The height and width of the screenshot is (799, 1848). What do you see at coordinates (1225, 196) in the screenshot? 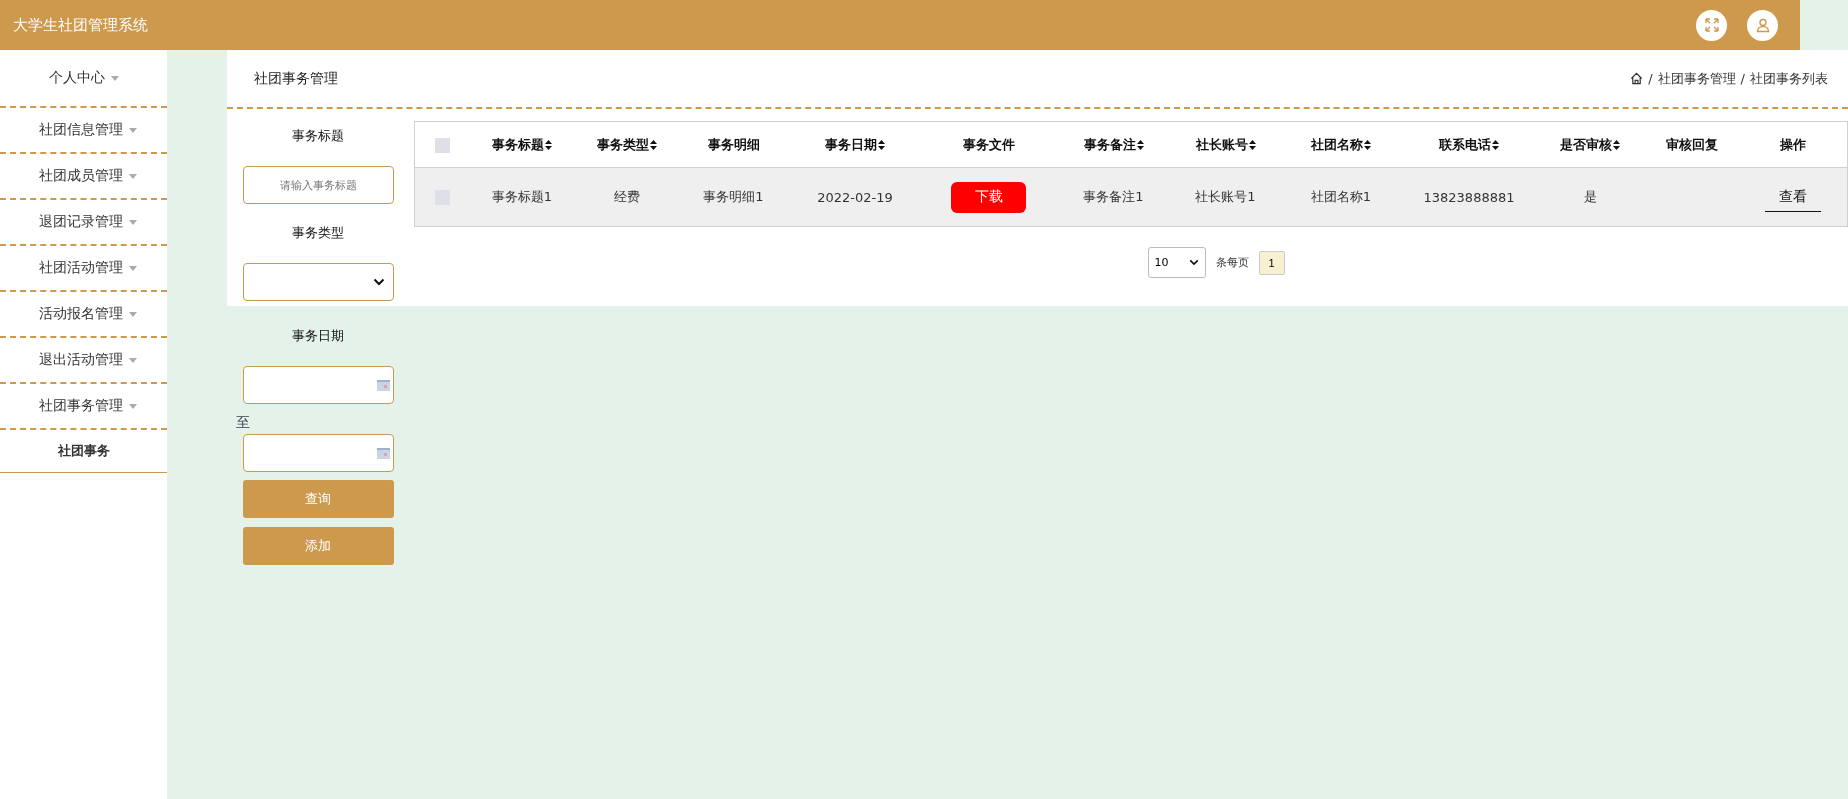
I see `table-cell: 社长账号1` at bounding box center [1225, 196].